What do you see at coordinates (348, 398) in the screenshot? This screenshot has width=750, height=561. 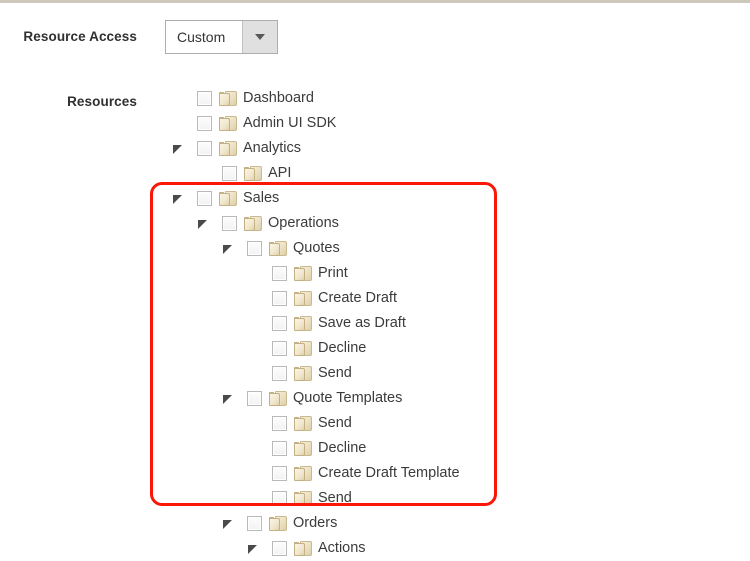 I see `tree-node-label: Quote Templates` at bounding box center [348, 398].